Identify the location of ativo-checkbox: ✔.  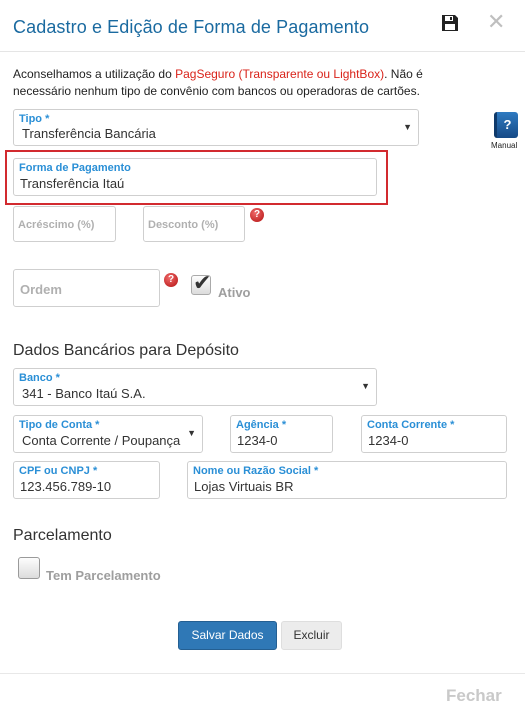
(201, 282).